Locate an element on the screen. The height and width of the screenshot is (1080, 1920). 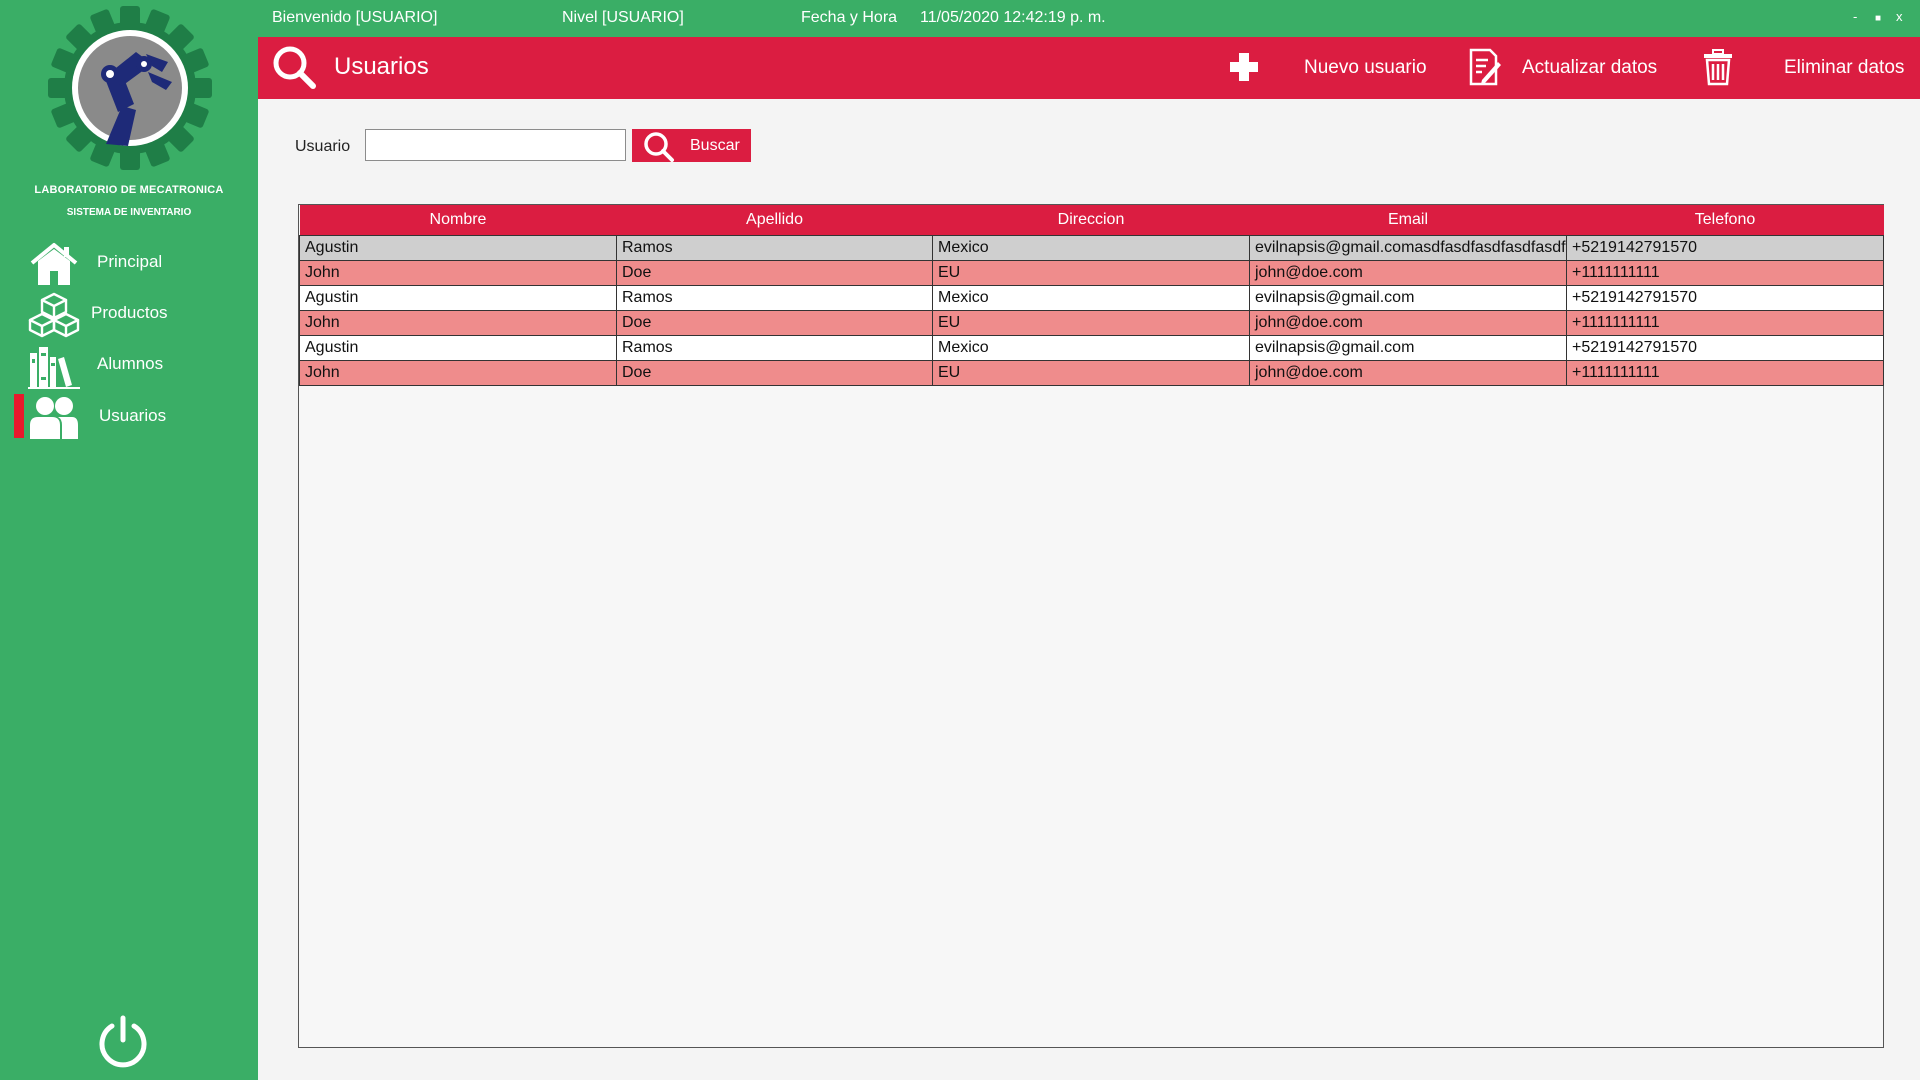
column-header-apellido: Apellido is located at coordinates (774, 220).